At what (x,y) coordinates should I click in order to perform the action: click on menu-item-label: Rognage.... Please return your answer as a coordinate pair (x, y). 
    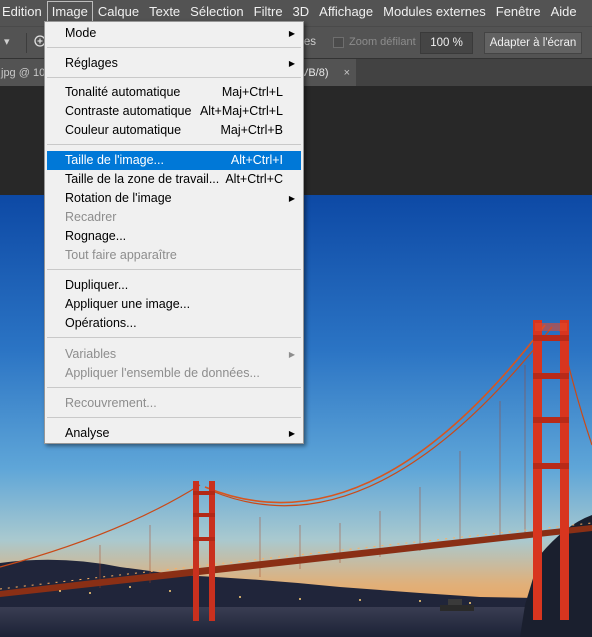
    Looking at the image, I should click on (96, 236).